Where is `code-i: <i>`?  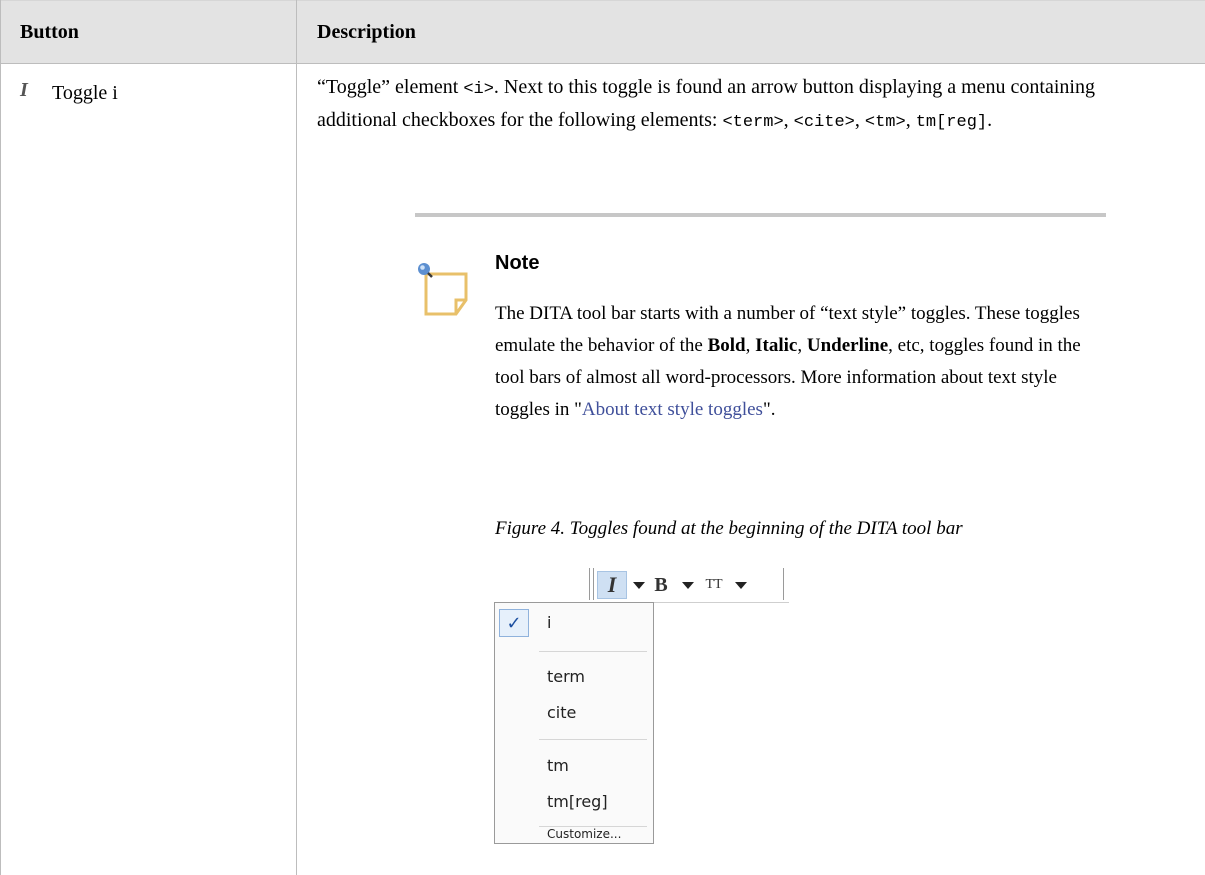 code-i: <i> is located at coordinates (478, 89).